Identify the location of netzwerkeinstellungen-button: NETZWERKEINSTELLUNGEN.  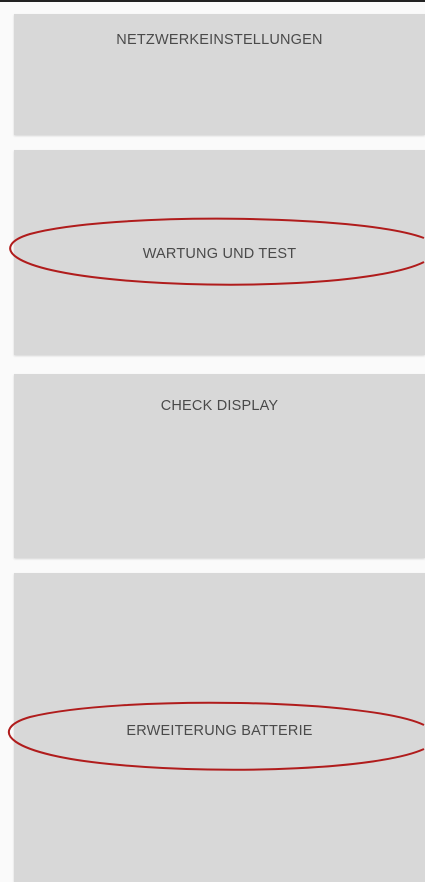
(219, 74).